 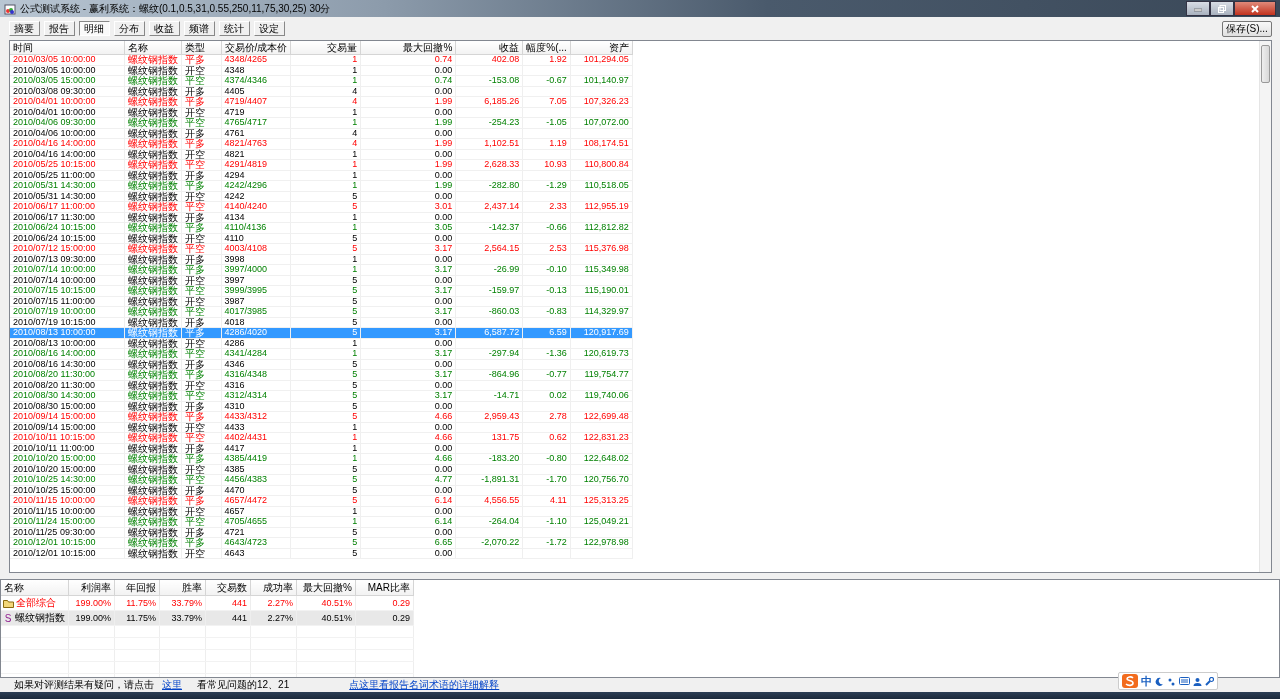 I want to click on column-header: 胜率, so click(x=182, y=588).